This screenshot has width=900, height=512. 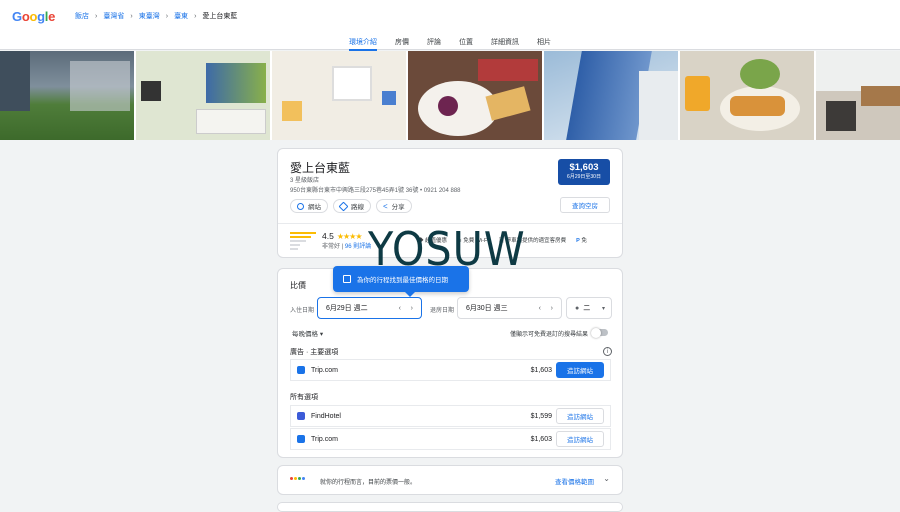 I want to click on parking-icon: P, so click(x=578, y=241).